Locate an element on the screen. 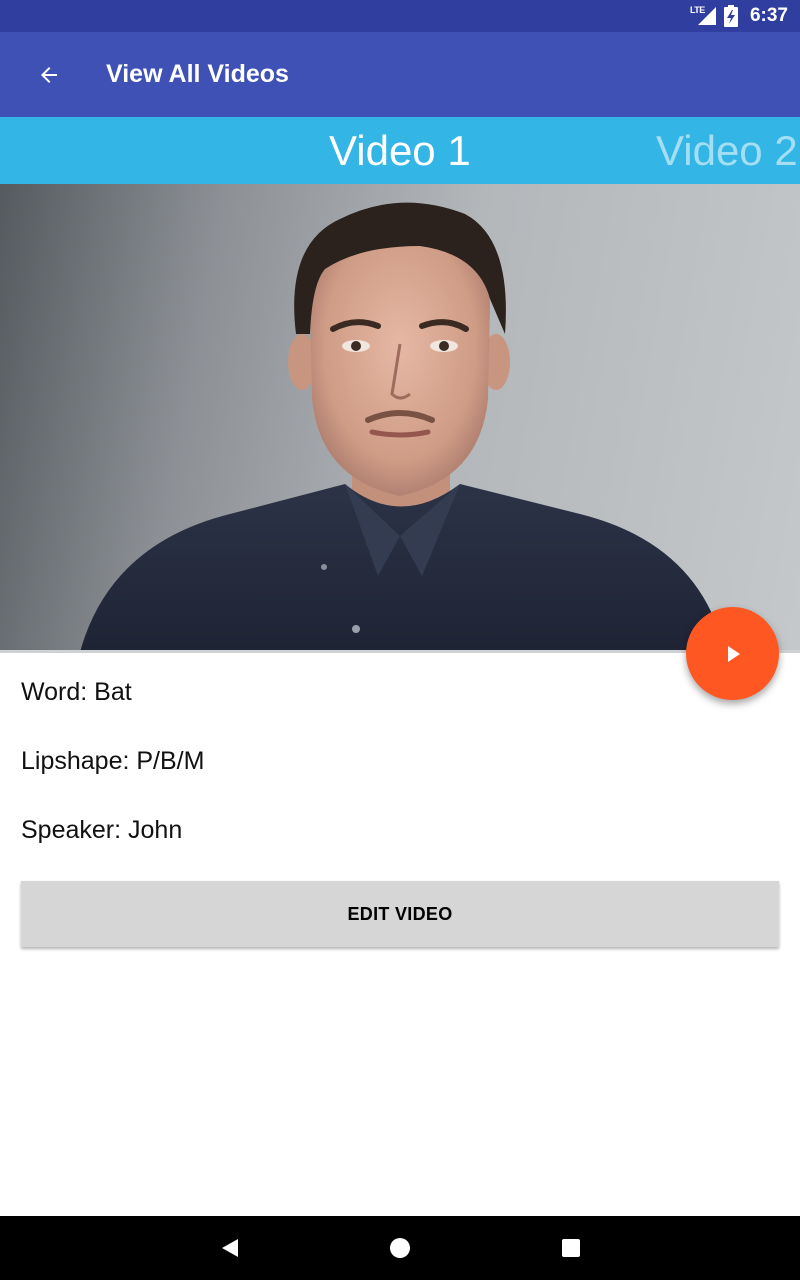 The width and height of the screenshot is (800, 1280). home-circle-icon is located at coordinates (400, 1248).